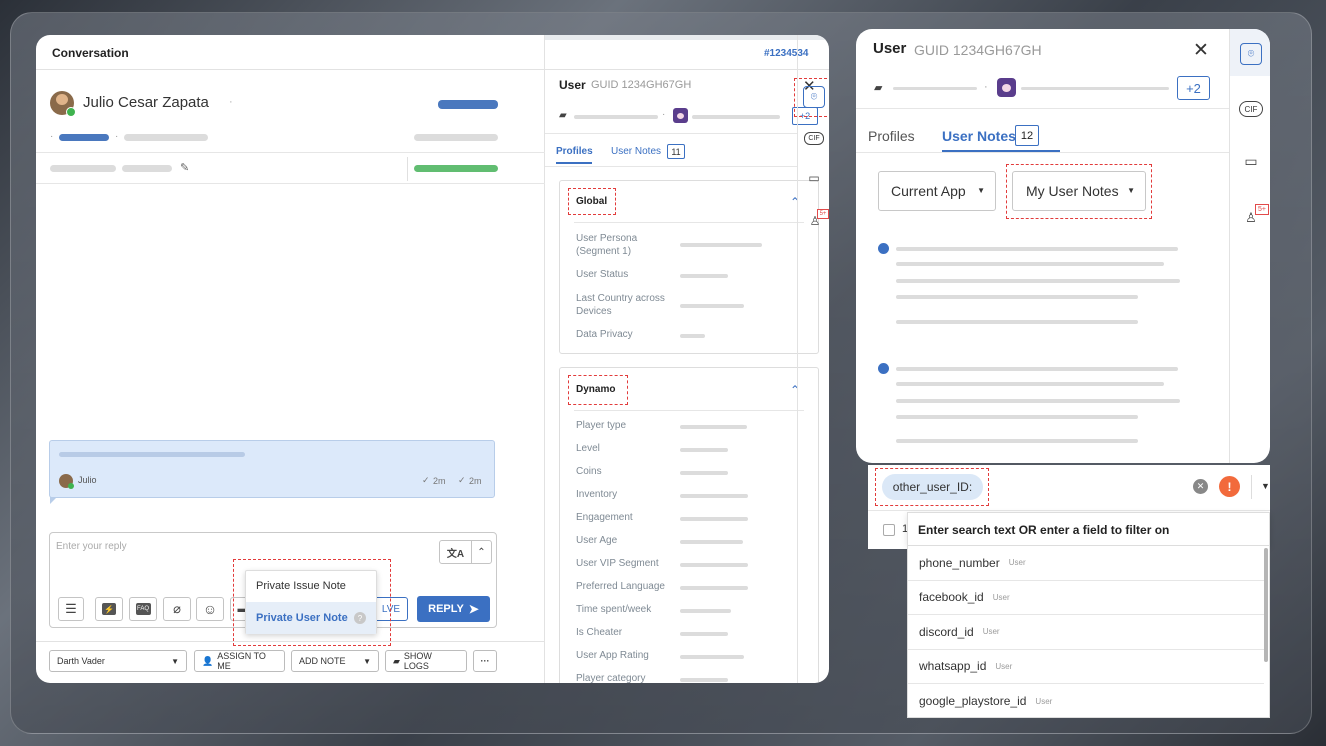 The width and height of the screenshot is (1326, 746). What do you see at coordinates (676, 151) in the screenshot?
I see `notes-count-badge: 11` at bounding box center [676, 151].